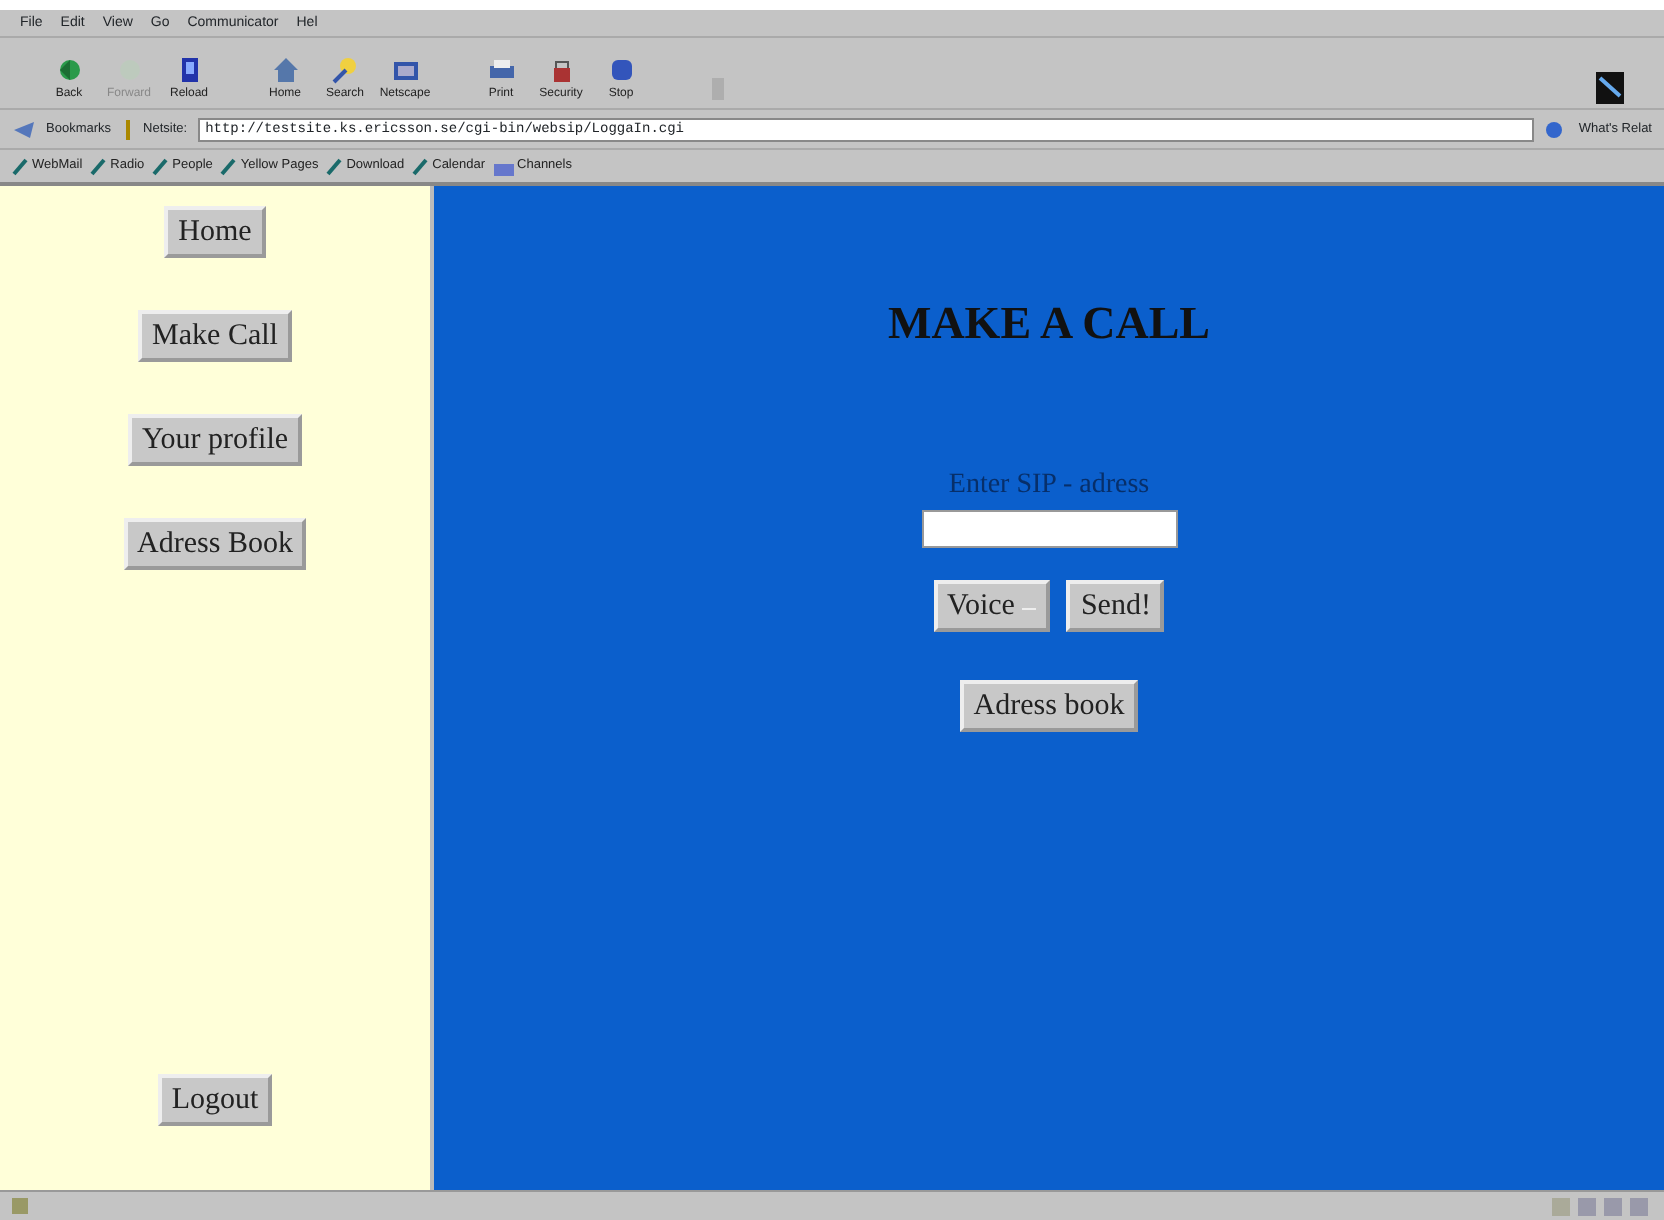  I want to click on nav-button: Home, so click(215, 232).